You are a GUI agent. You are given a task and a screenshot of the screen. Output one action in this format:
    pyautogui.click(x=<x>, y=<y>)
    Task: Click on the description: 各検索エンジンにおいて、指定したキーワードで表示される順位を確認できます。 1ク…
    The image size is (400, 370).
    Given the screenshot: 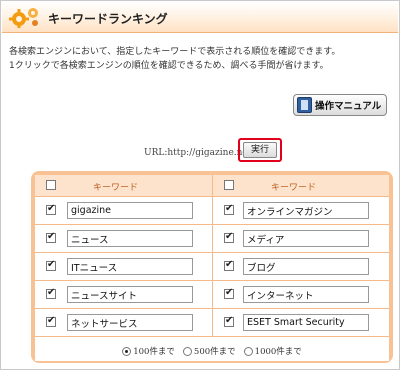 What is the action you would take?
    pyautogui.click(x=201, y=59)
    